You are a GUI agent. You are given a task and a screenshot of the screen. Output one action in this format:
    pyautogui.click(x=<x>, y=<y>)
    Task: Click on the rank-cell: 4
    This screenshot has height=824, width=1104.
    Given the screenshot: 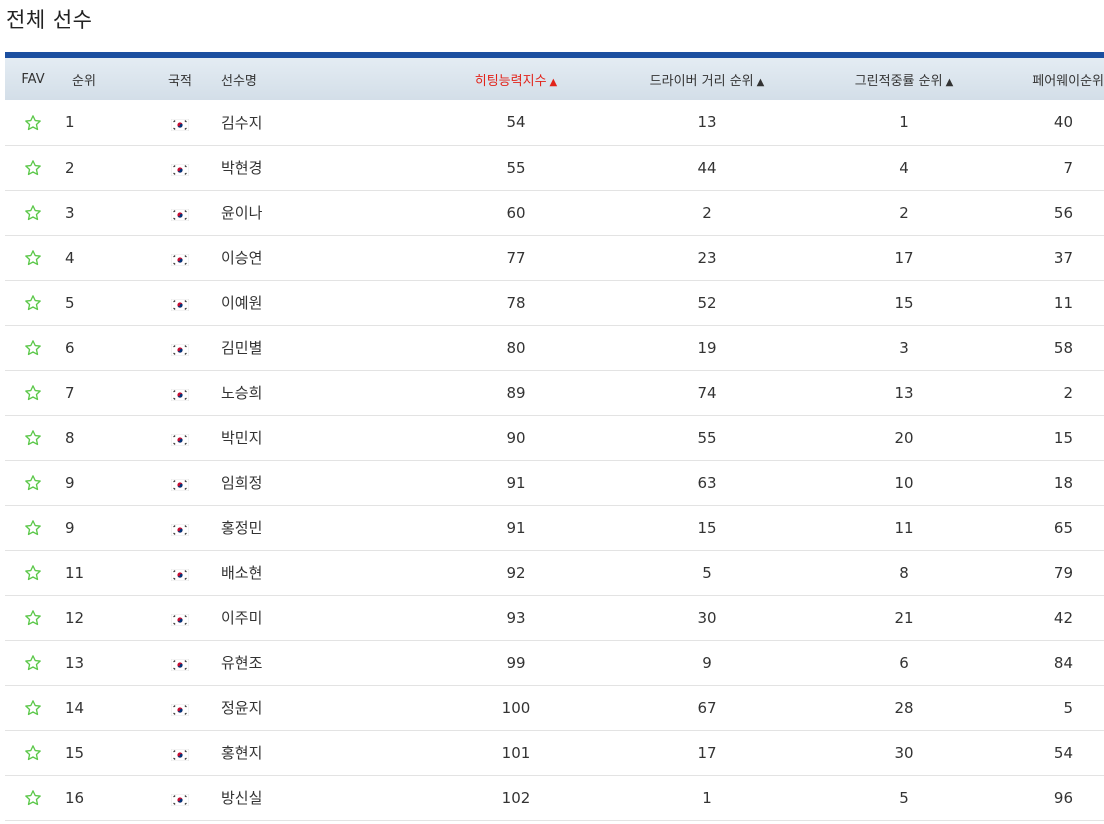 What is the action you would take?
    pyautogui.click(x=70, y=257)
    